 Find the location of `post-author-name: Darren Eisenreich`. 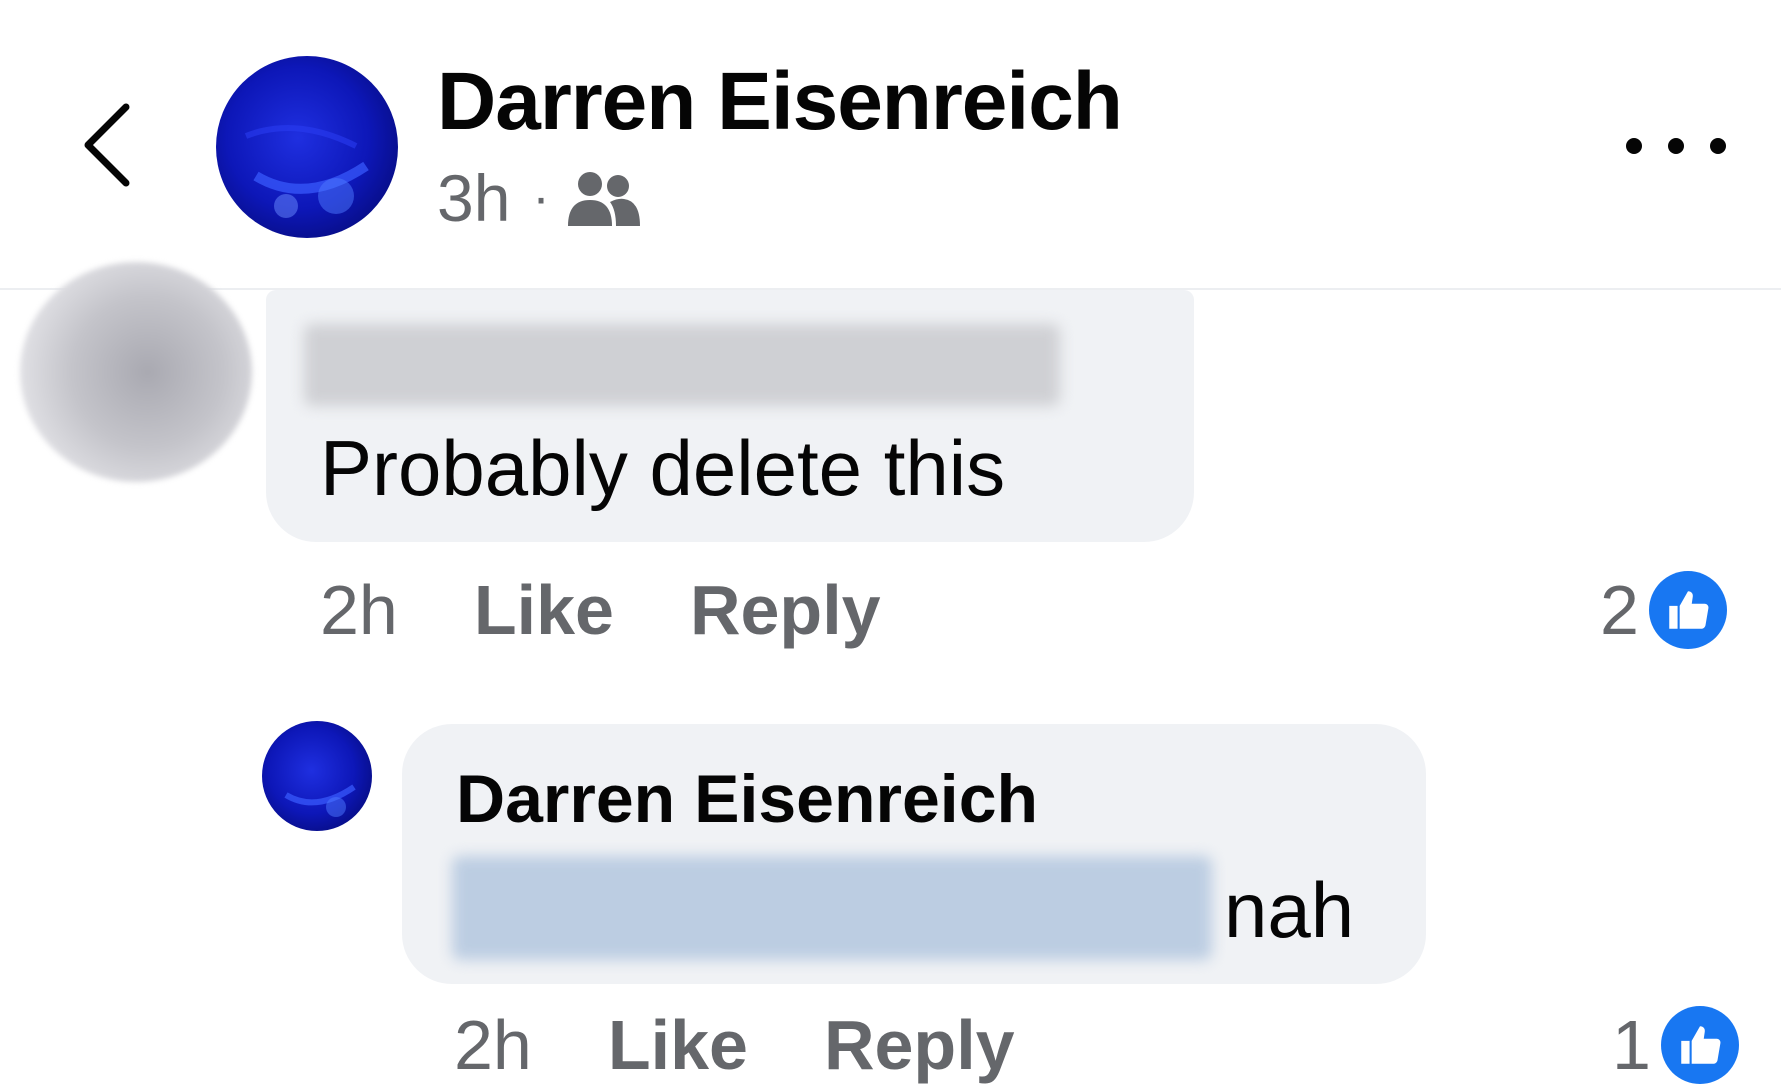

post-author-name: Darren Eisenreich is located at coordinates (780, 102).